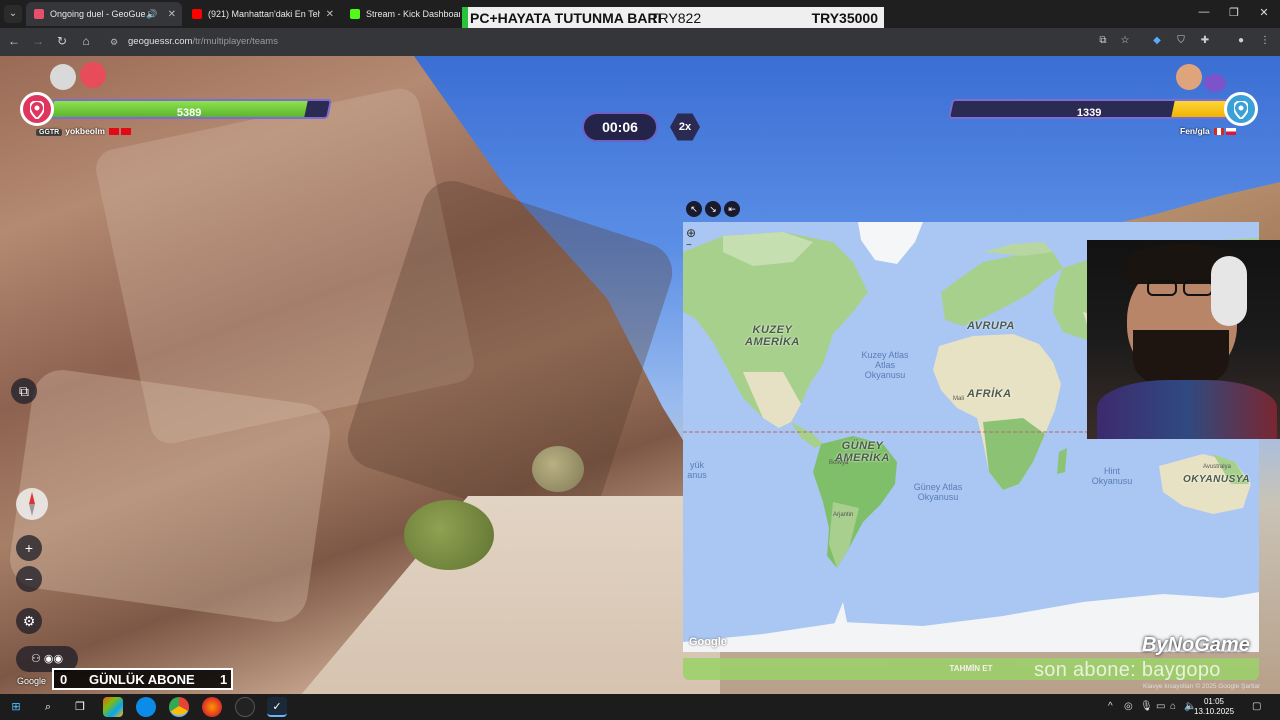  What do you see at coordinates (38, 41) in the screenshot?
I see `forward-icon: →` at bounding box center [38, 41].